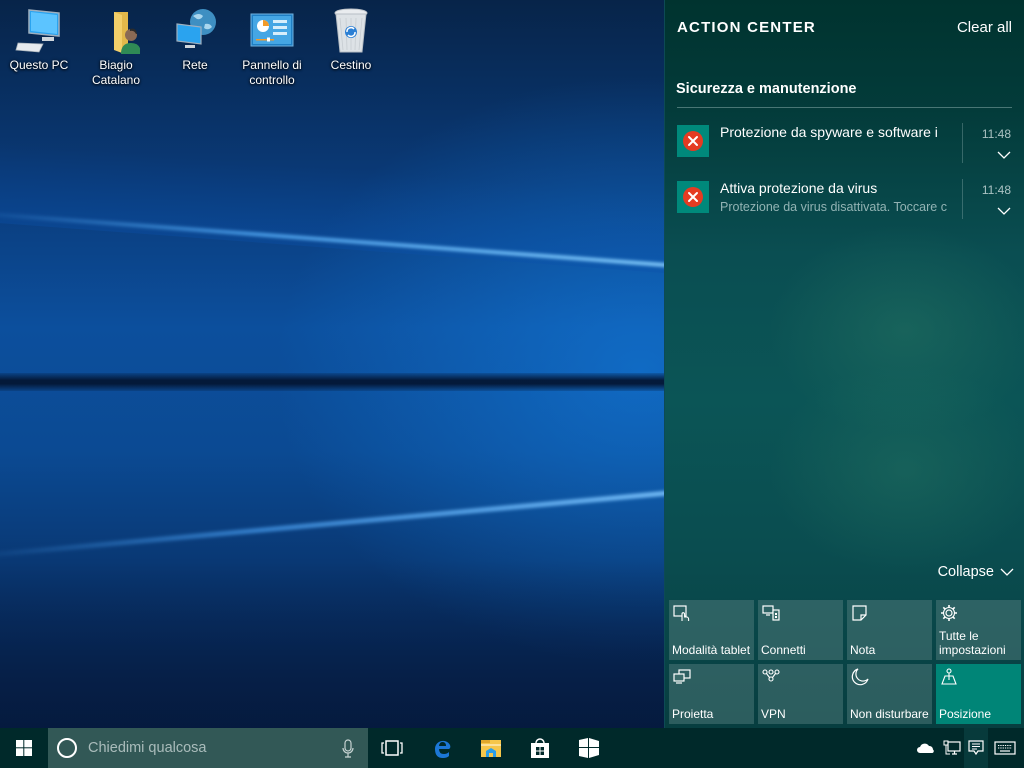 This screenshot has width=1024, height=768. Describe the element at coordinates (800, 694) in the screenshot. I see `quick-action-vpn: VPN` at that location.